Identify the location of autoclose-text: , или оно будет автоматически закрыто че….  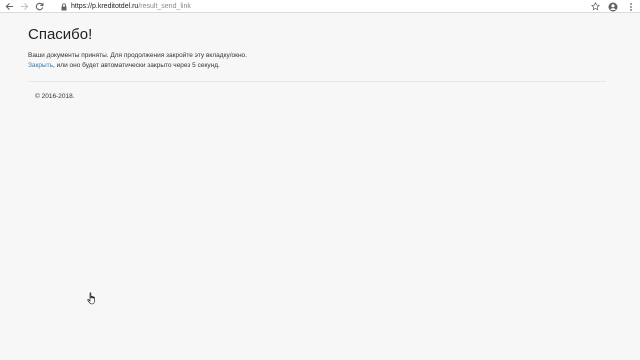
(136, 65).